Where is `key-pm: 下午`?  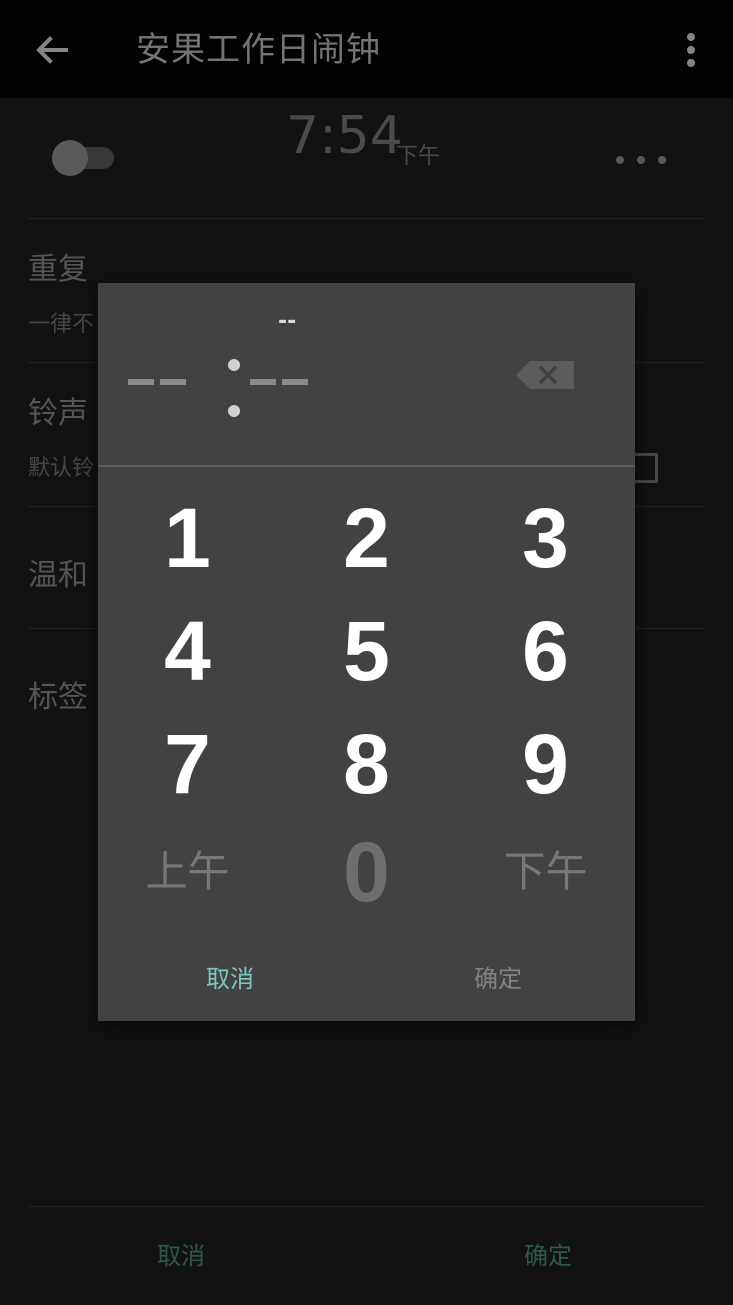
key-pm: 下午 is located at coordinates (545, 868).